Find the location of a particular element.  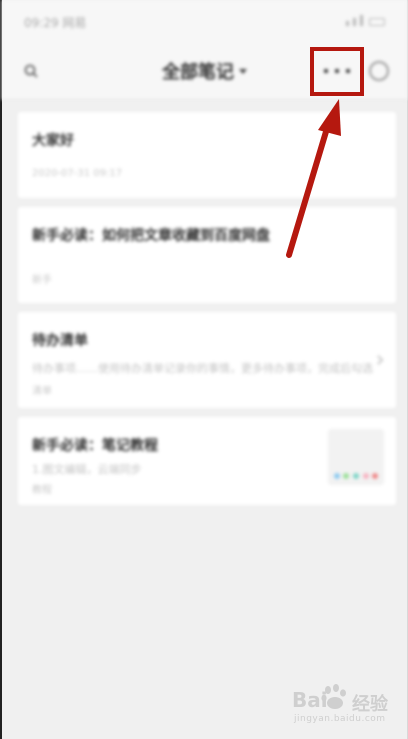

annotation-arrow is located at coordinates (313, 178).